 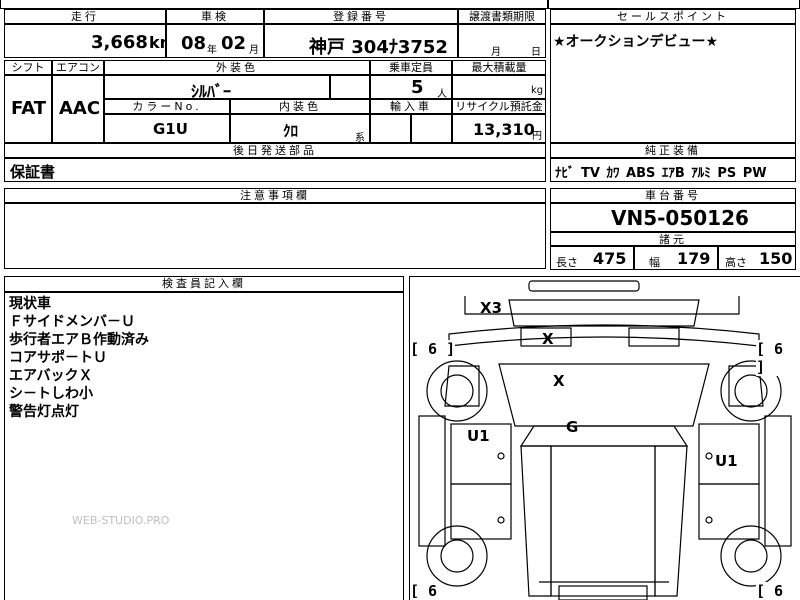 What do you see at coordinates (778, 358) in the screenshot?
I see `tire-front-right: [ 6 ]` at bounding box center [778, 358].